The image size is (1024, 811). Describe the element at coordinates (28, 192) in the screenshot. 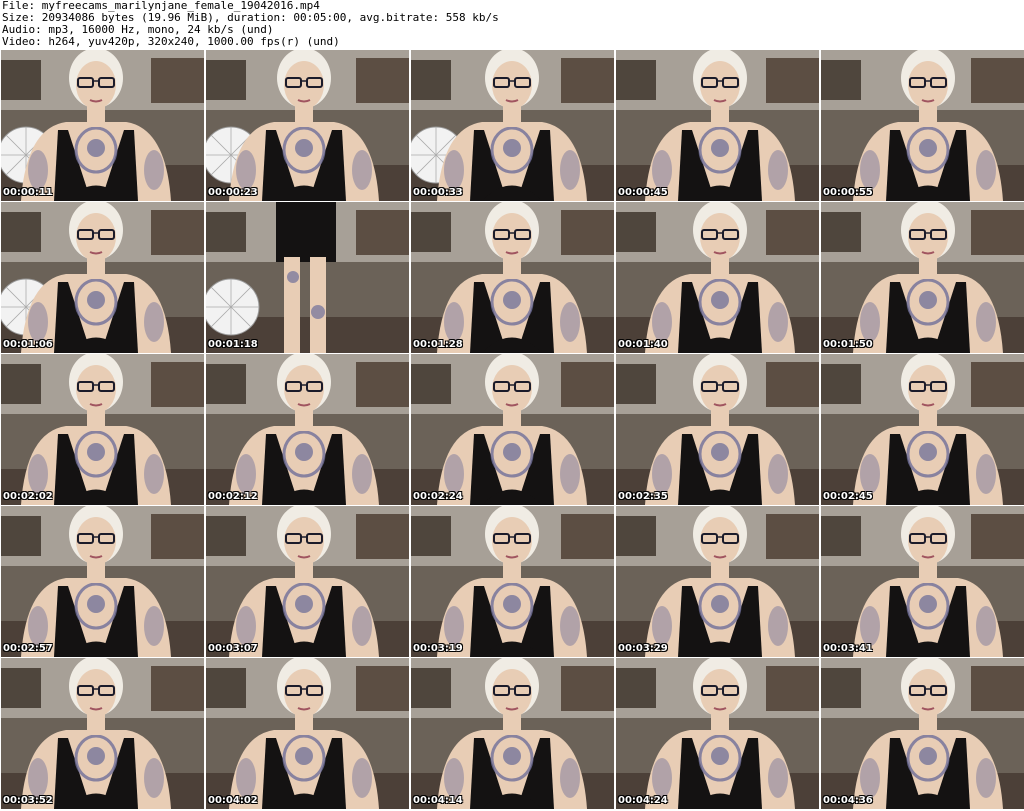

I see `thumbnail-timestamp: 00:00:11` at that location.